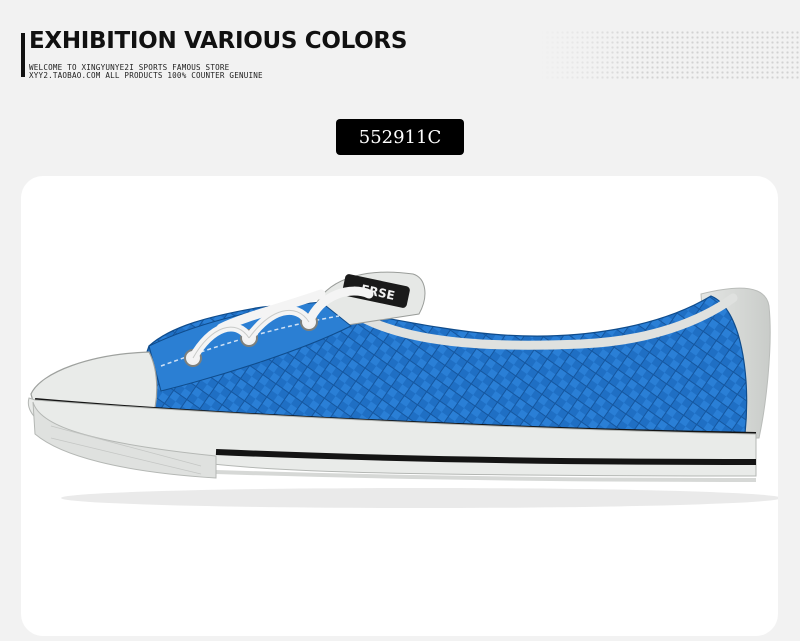 The width and height of the screenshot is (800, 641). I want to click on product-code-badge: 552911C, so click(400, 137).